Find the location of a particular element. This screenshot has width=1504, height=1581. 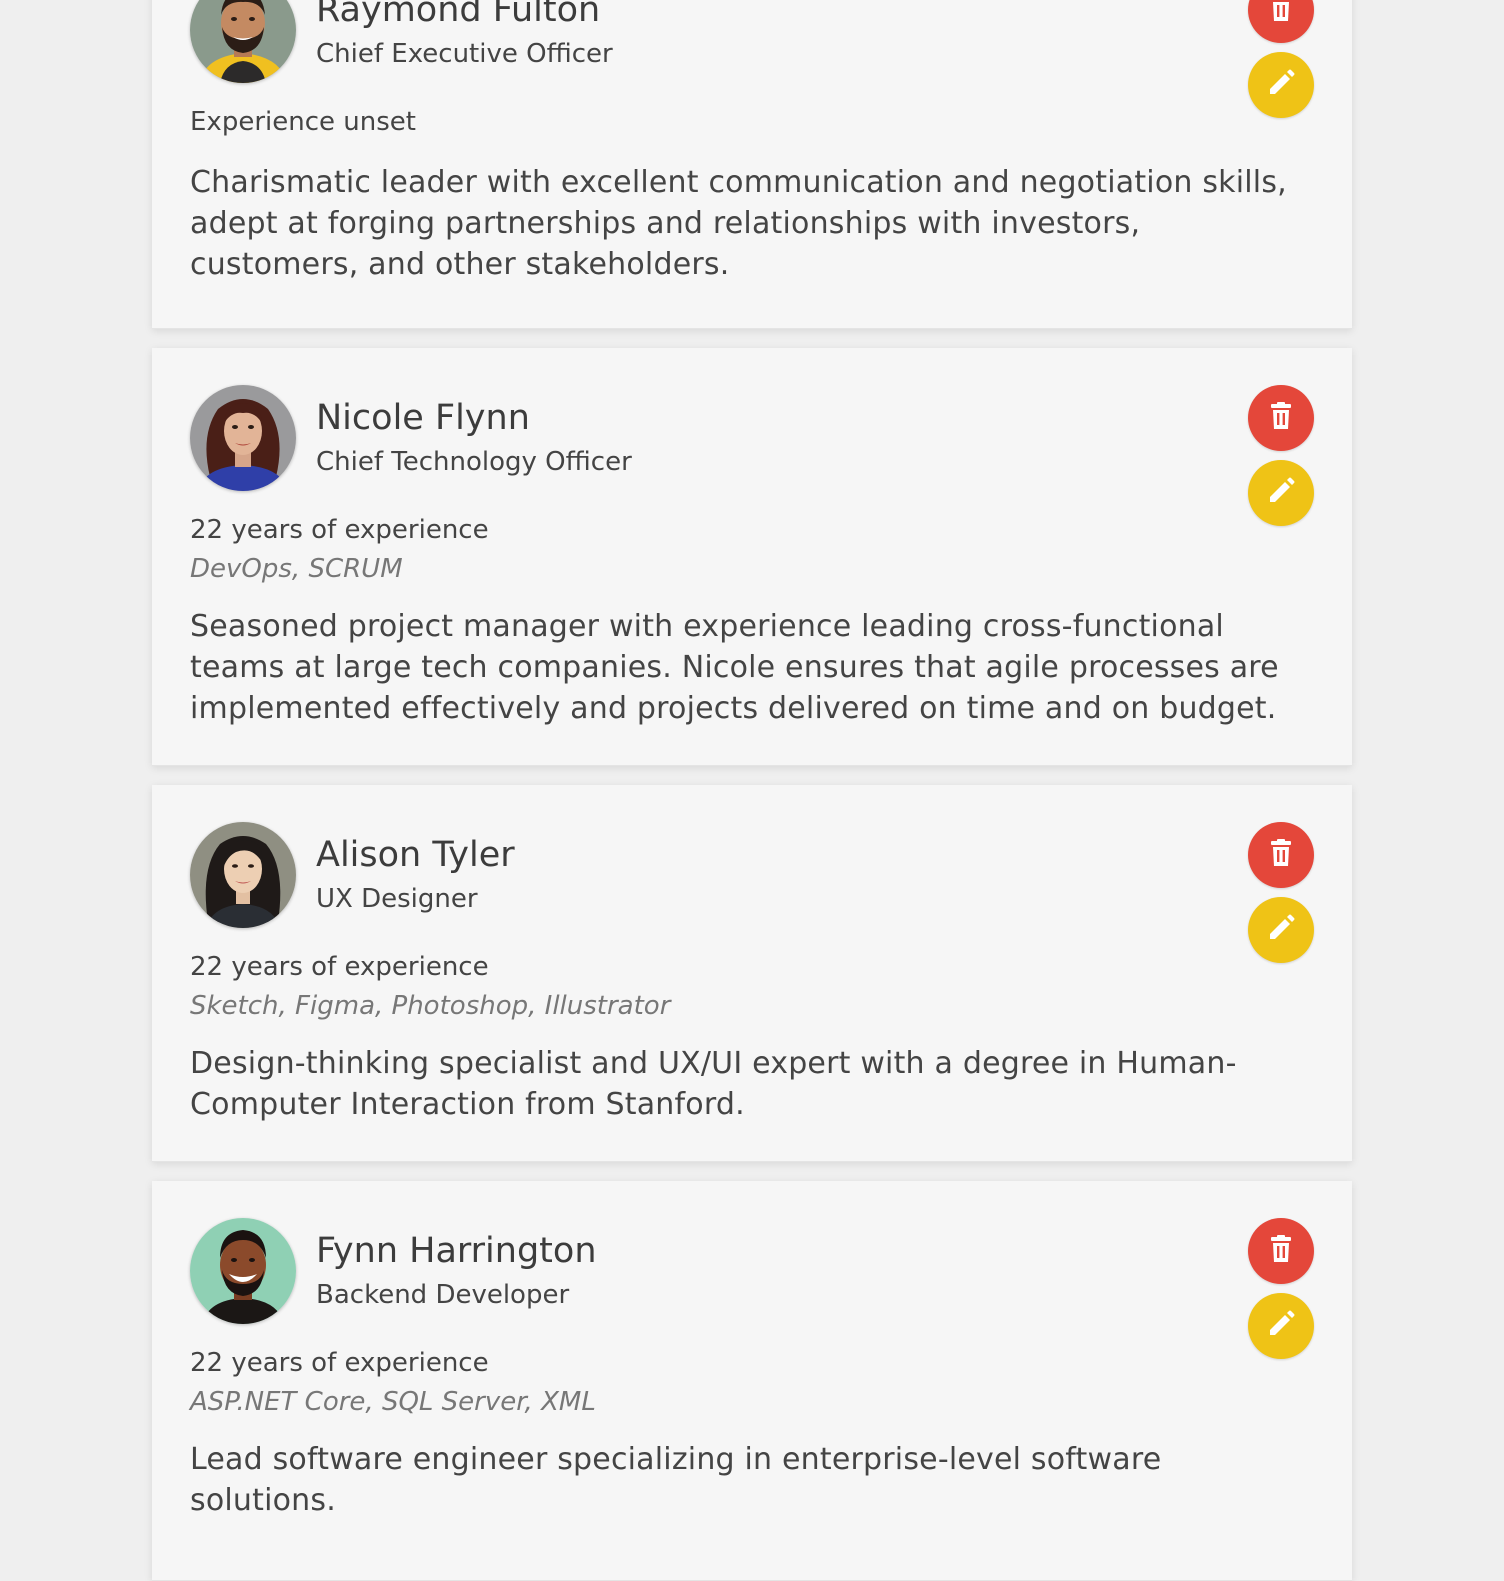

member-name: Nicole Flynn is located at coordinates (423, 418).